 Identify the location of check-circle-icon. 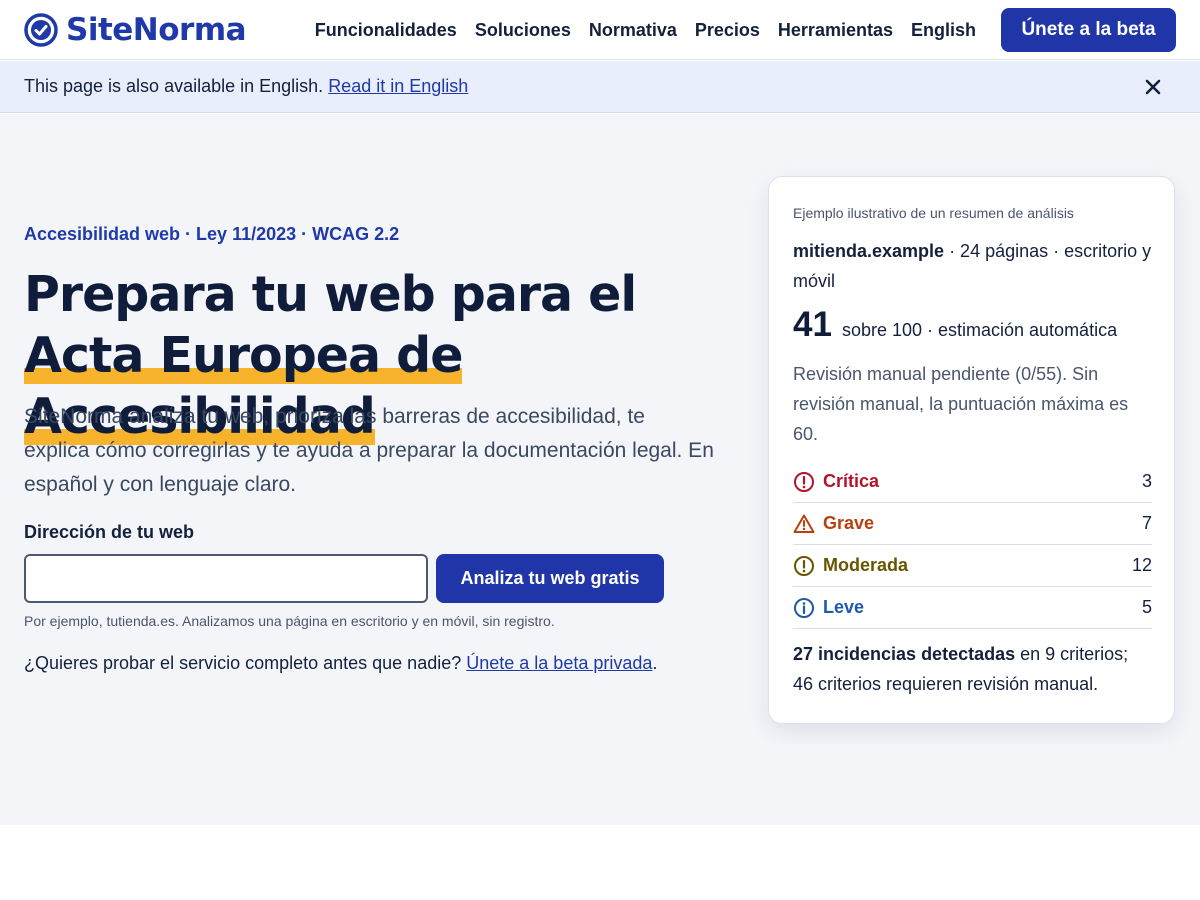
(41, 30).